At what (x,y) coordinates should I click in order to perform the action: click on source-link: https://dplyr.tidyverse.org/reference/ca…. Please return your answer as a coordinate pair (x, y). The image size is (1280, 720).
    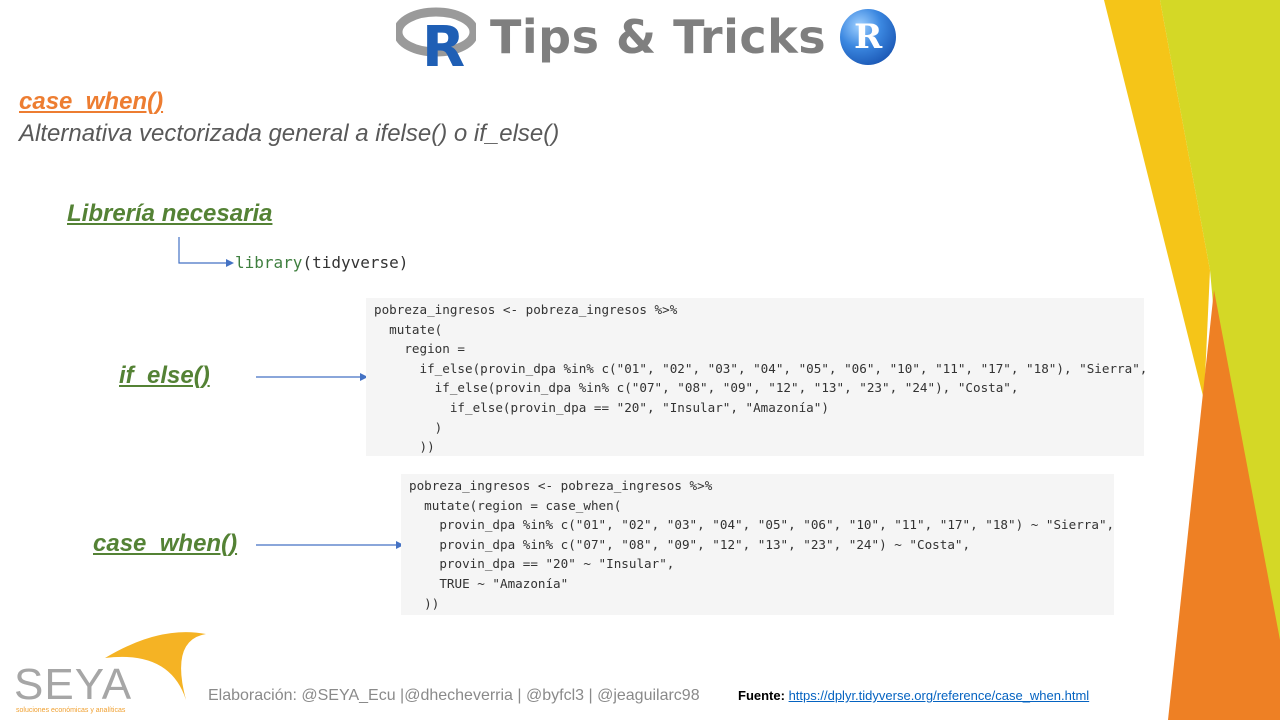
    Looking at the image, I should click on (939, 695).